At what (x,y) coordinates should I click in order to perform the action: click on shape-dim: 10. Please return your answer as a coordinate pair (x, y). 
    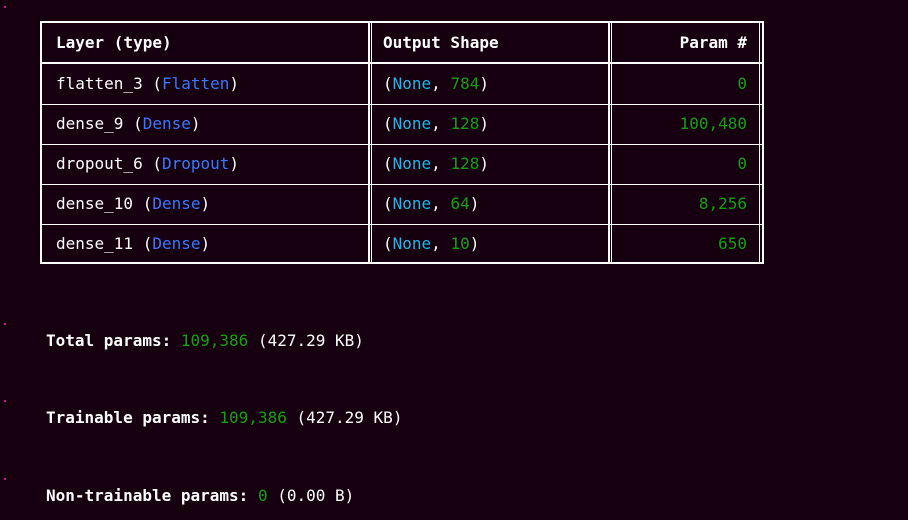
    Looking at the image, I should click on (460, 243).